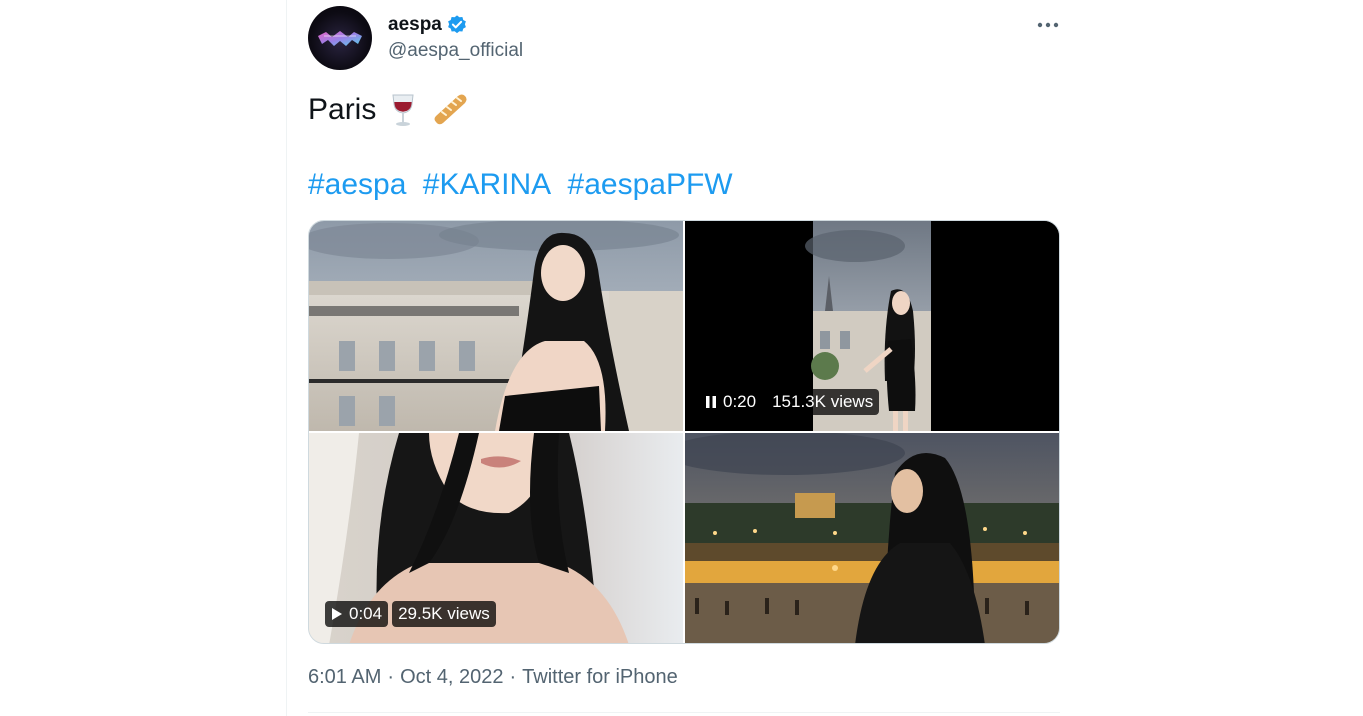 This screenshot has height=716, width=1363. I want to click on hashtag-karina: #KARINA, so click(487, 184).